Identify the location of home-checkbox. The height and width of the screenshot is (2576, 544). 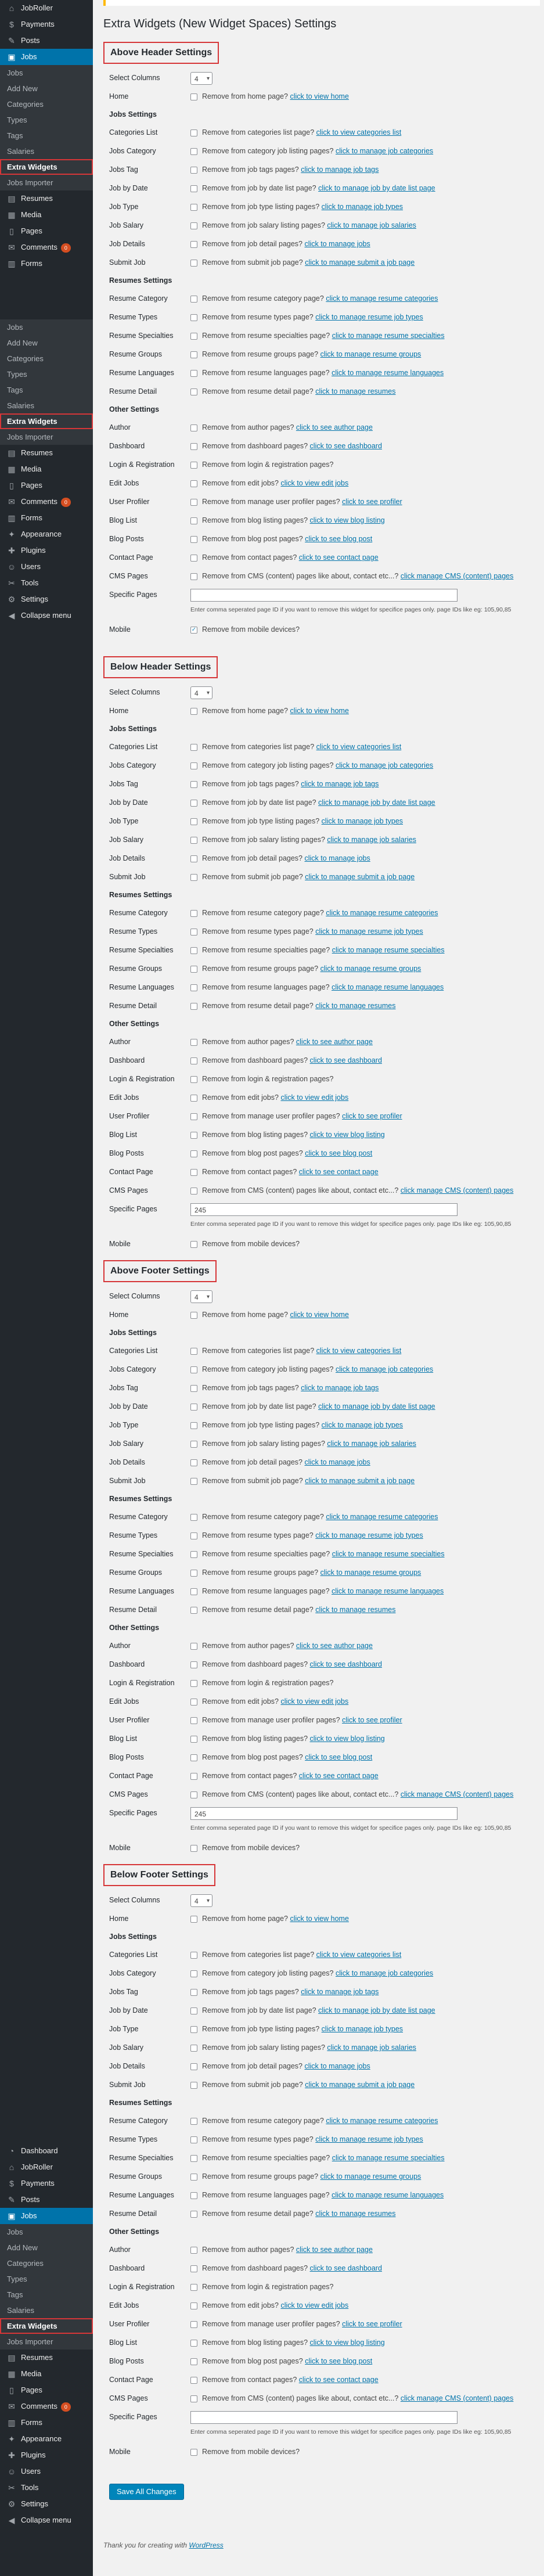
(193, 711).